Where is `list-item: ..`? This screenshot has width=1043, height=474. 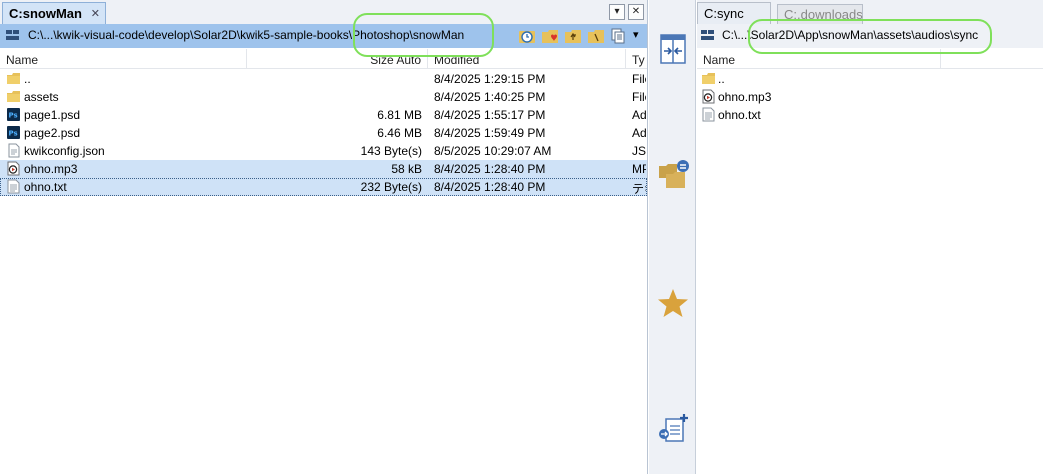 list-item: .. is located at coordinates (870, 79).